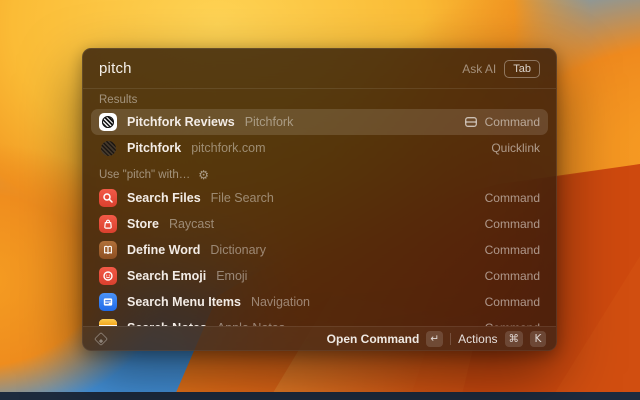 This screenshot has width=640, height=400. Describe the element at coordinates (269, 122) in the screenshot. I see `row-subtitle: Pitchfork` at that location.